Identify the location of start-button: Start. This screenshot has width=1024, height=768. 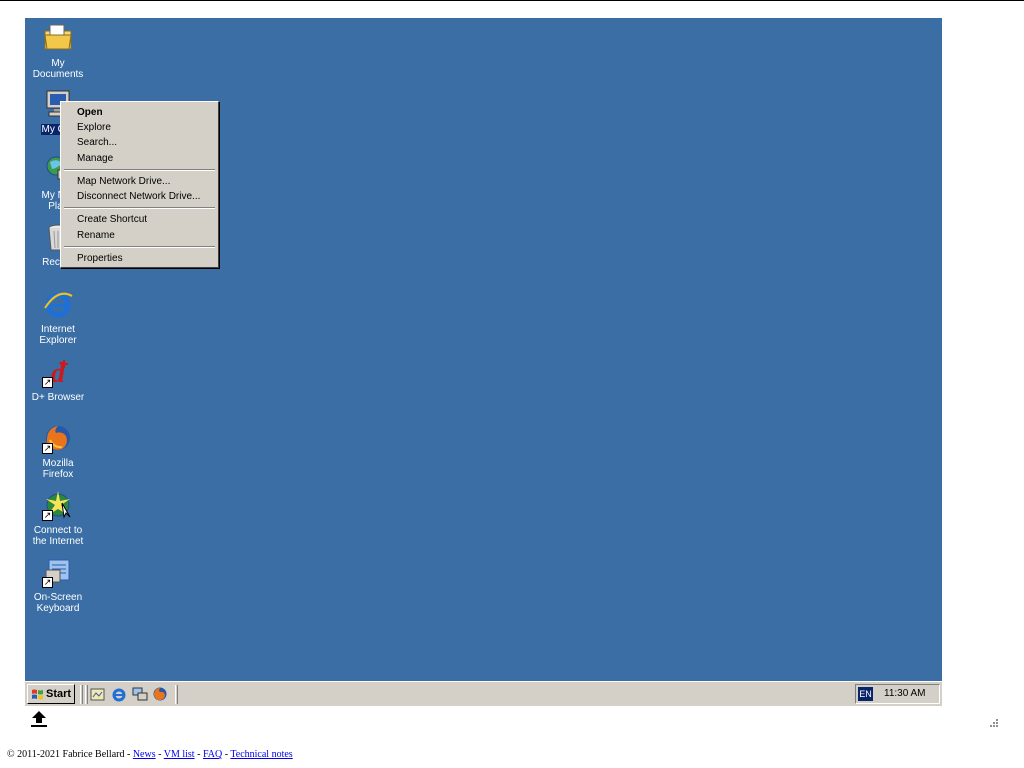
(51, 694).